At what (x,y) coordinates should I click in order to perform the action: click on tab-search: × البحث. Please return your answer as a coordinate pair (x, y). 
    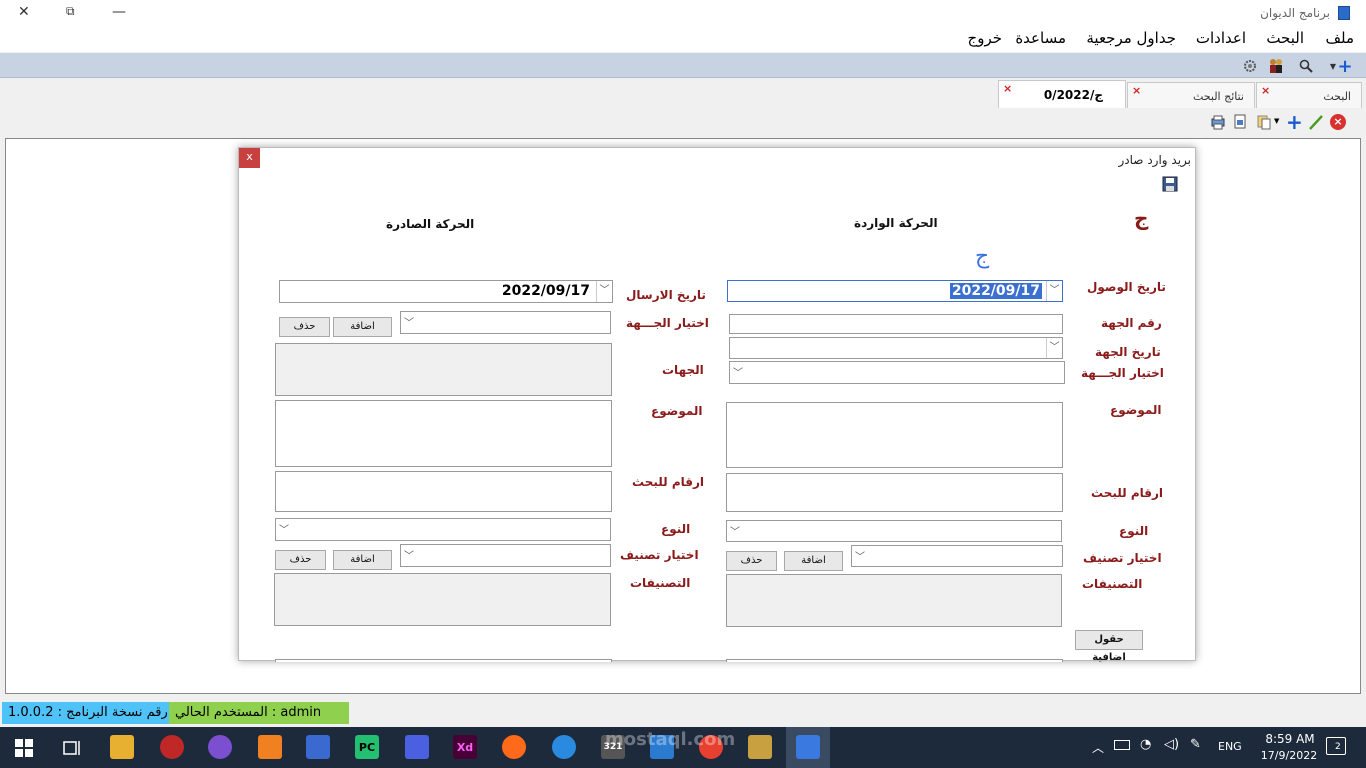
    Looking at the image, I should click on (1309, 95).